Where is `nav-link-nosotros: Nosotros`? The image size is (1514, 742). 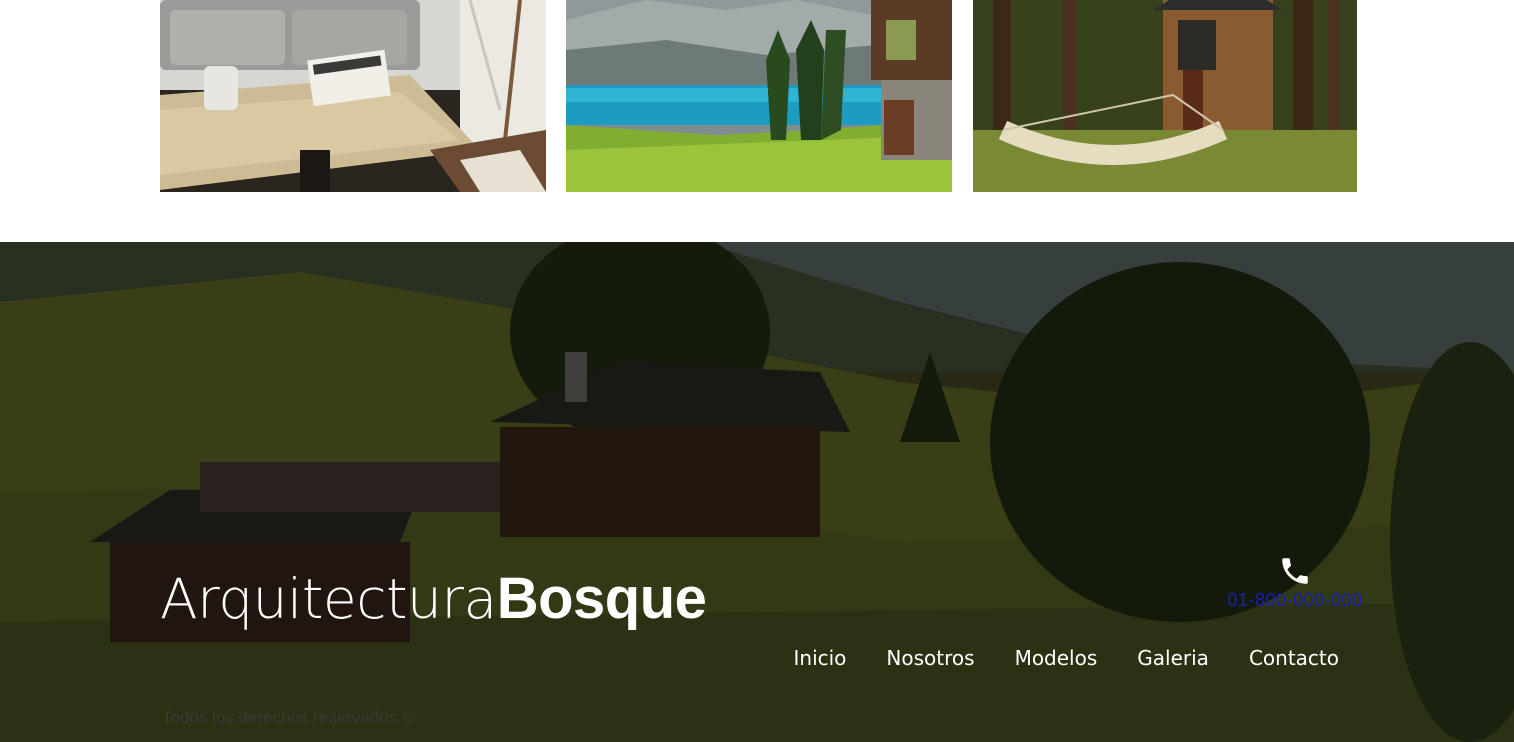 nav-link-nosotros: Nosotros is located at coordinates (930, 658).